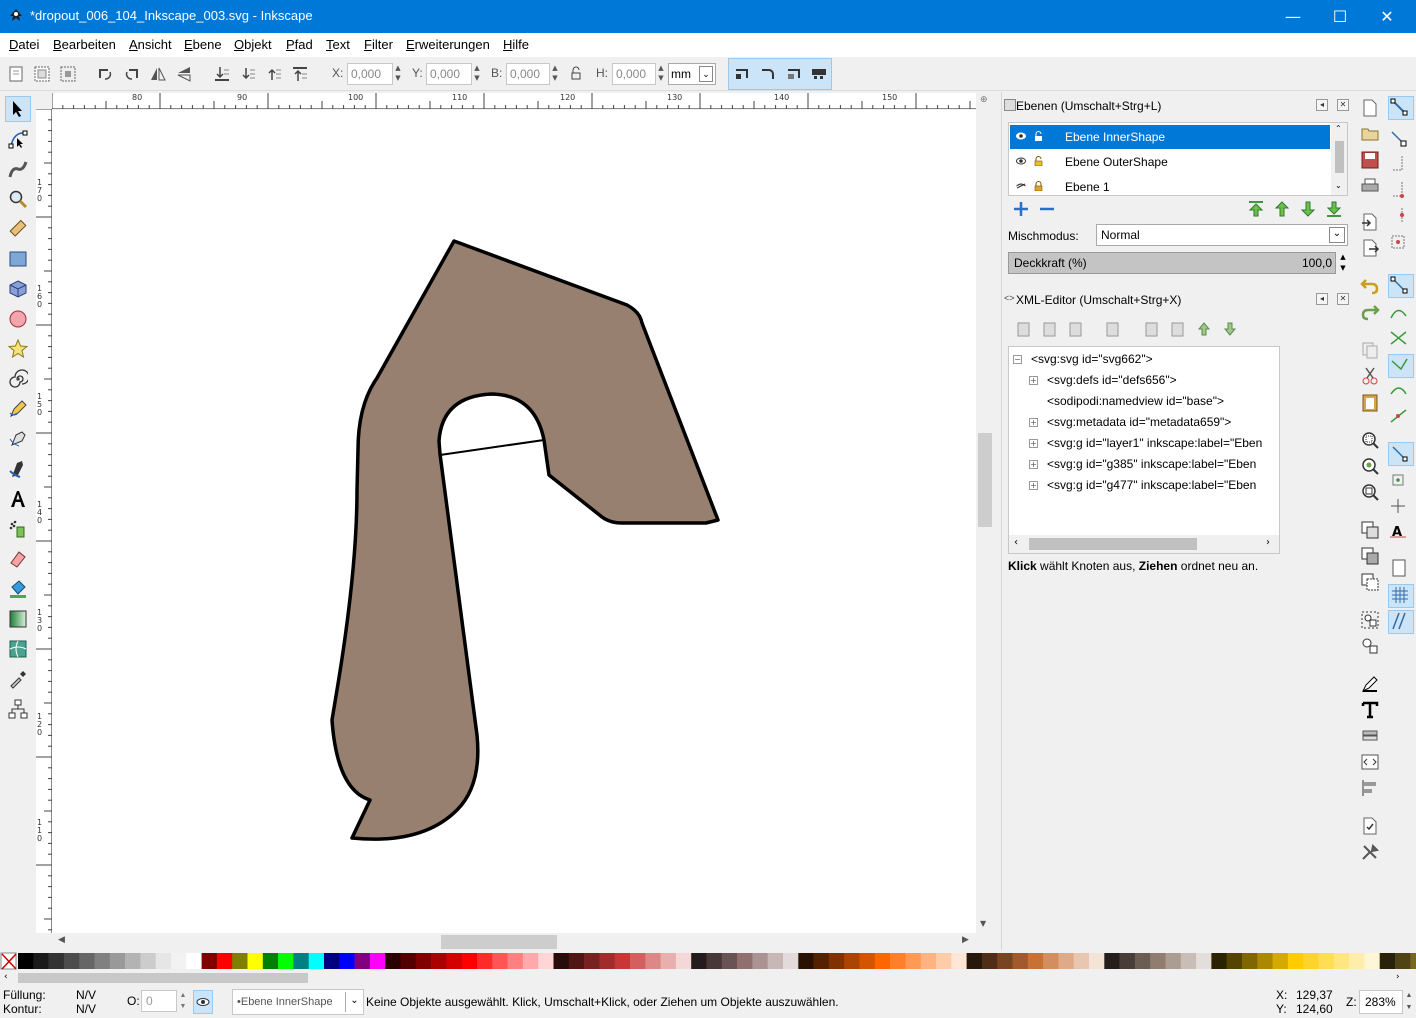 The image size is (1416, 1018). What do you see at coordinates (449, 74) in the screenshot?
I see `y-input: 0,000` at bounding box center [449, 74].